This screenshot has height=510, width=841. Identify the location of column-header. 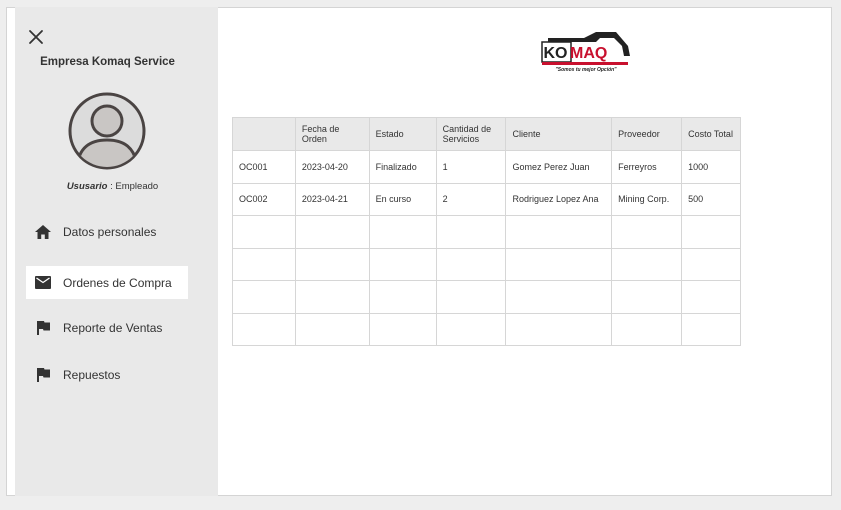
(264, 134).